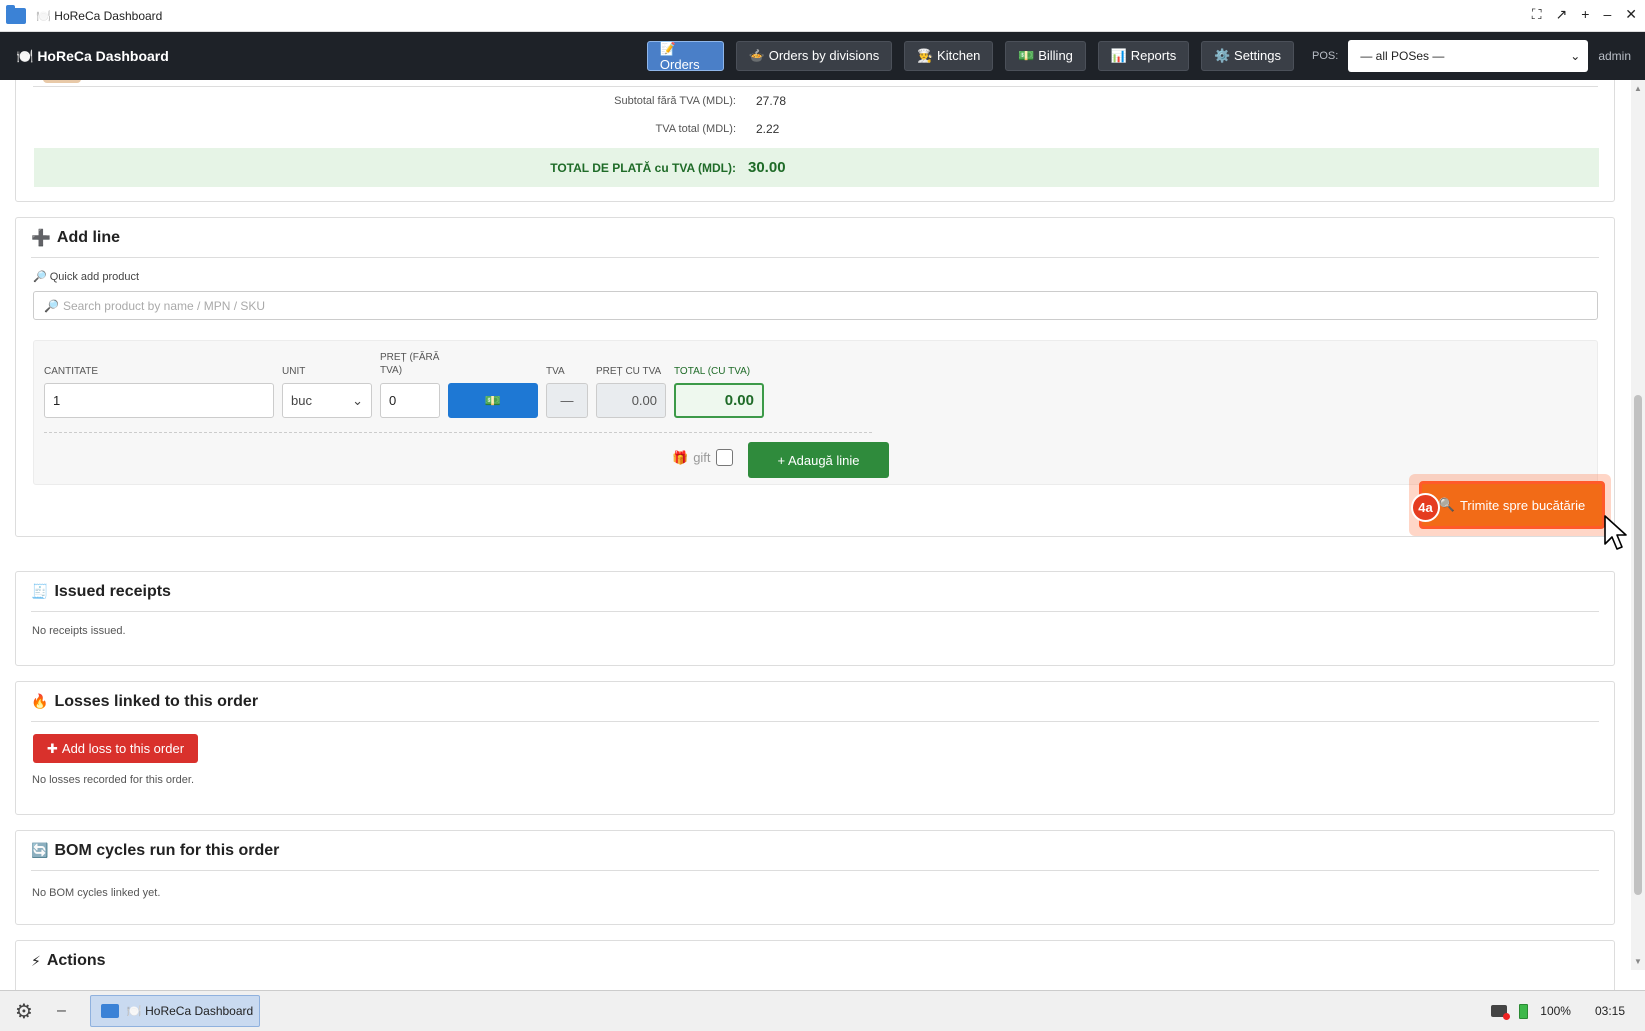 This screenshot has width=1645, height=1031. Describe the element at coordinates (112, 591) in the screenshot. I see `receipts-title: Issued receipts` at that location.